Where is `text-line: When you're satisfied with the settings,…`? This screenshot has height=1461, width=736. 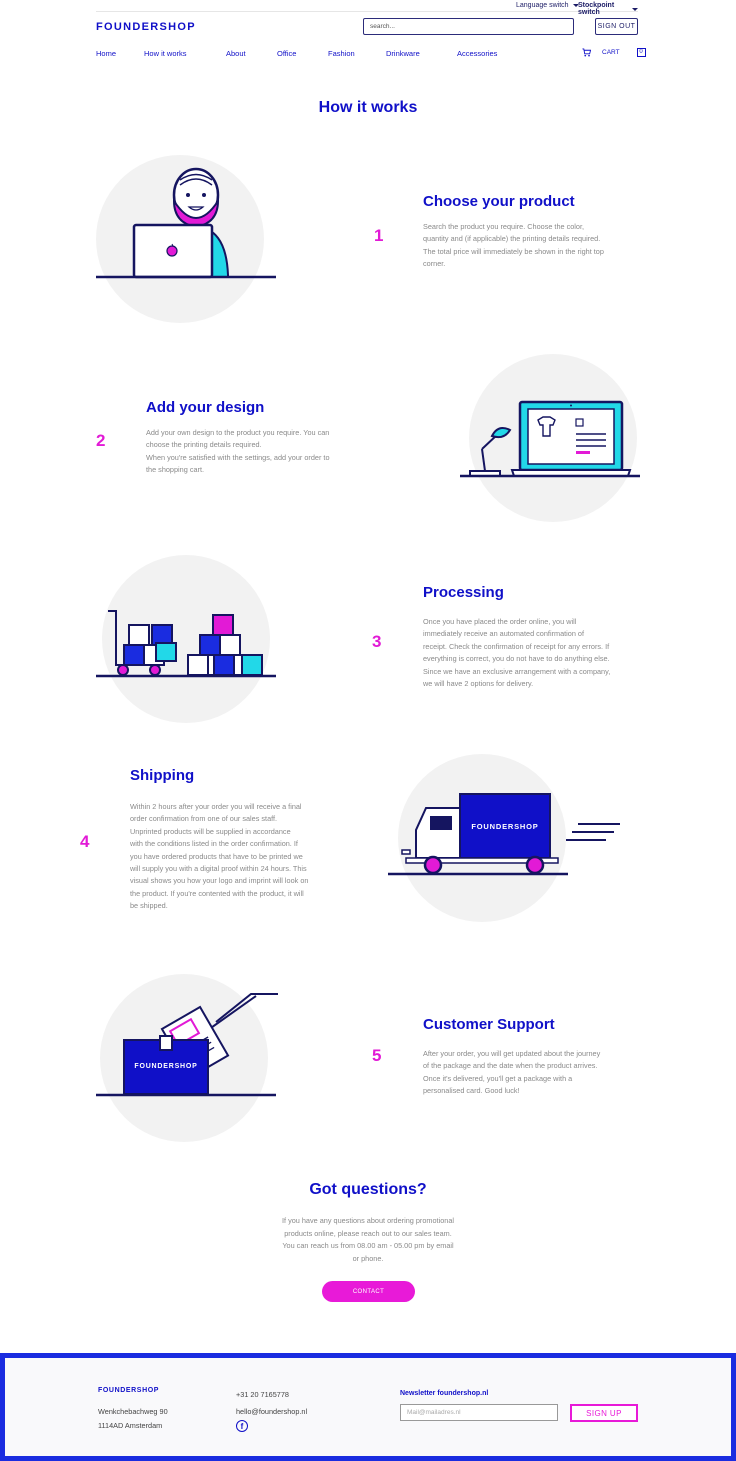
text-line: When you're satisfied with the settings,… is located at coordinates (238, 457).